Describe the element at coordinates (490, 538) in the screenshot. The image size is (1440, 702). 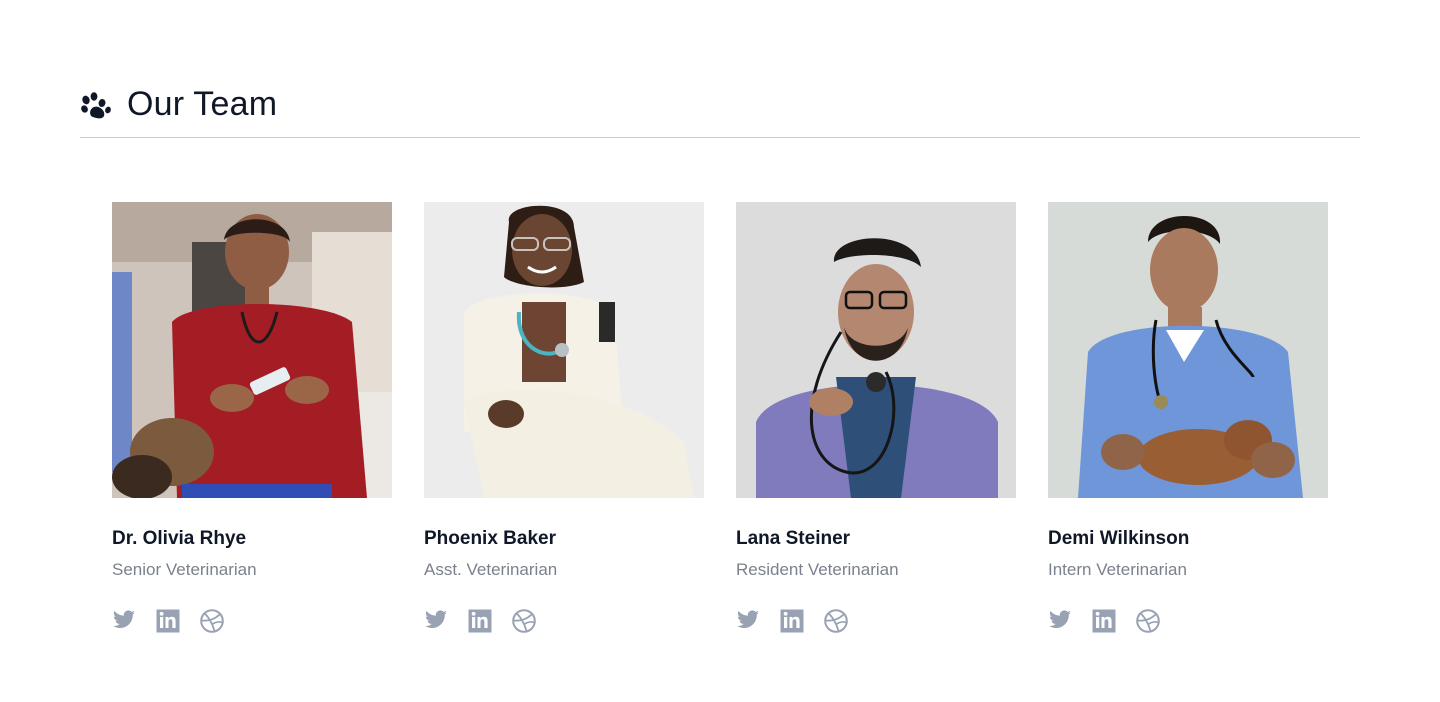
I see `member-name: Phoenix Baker` at that location.